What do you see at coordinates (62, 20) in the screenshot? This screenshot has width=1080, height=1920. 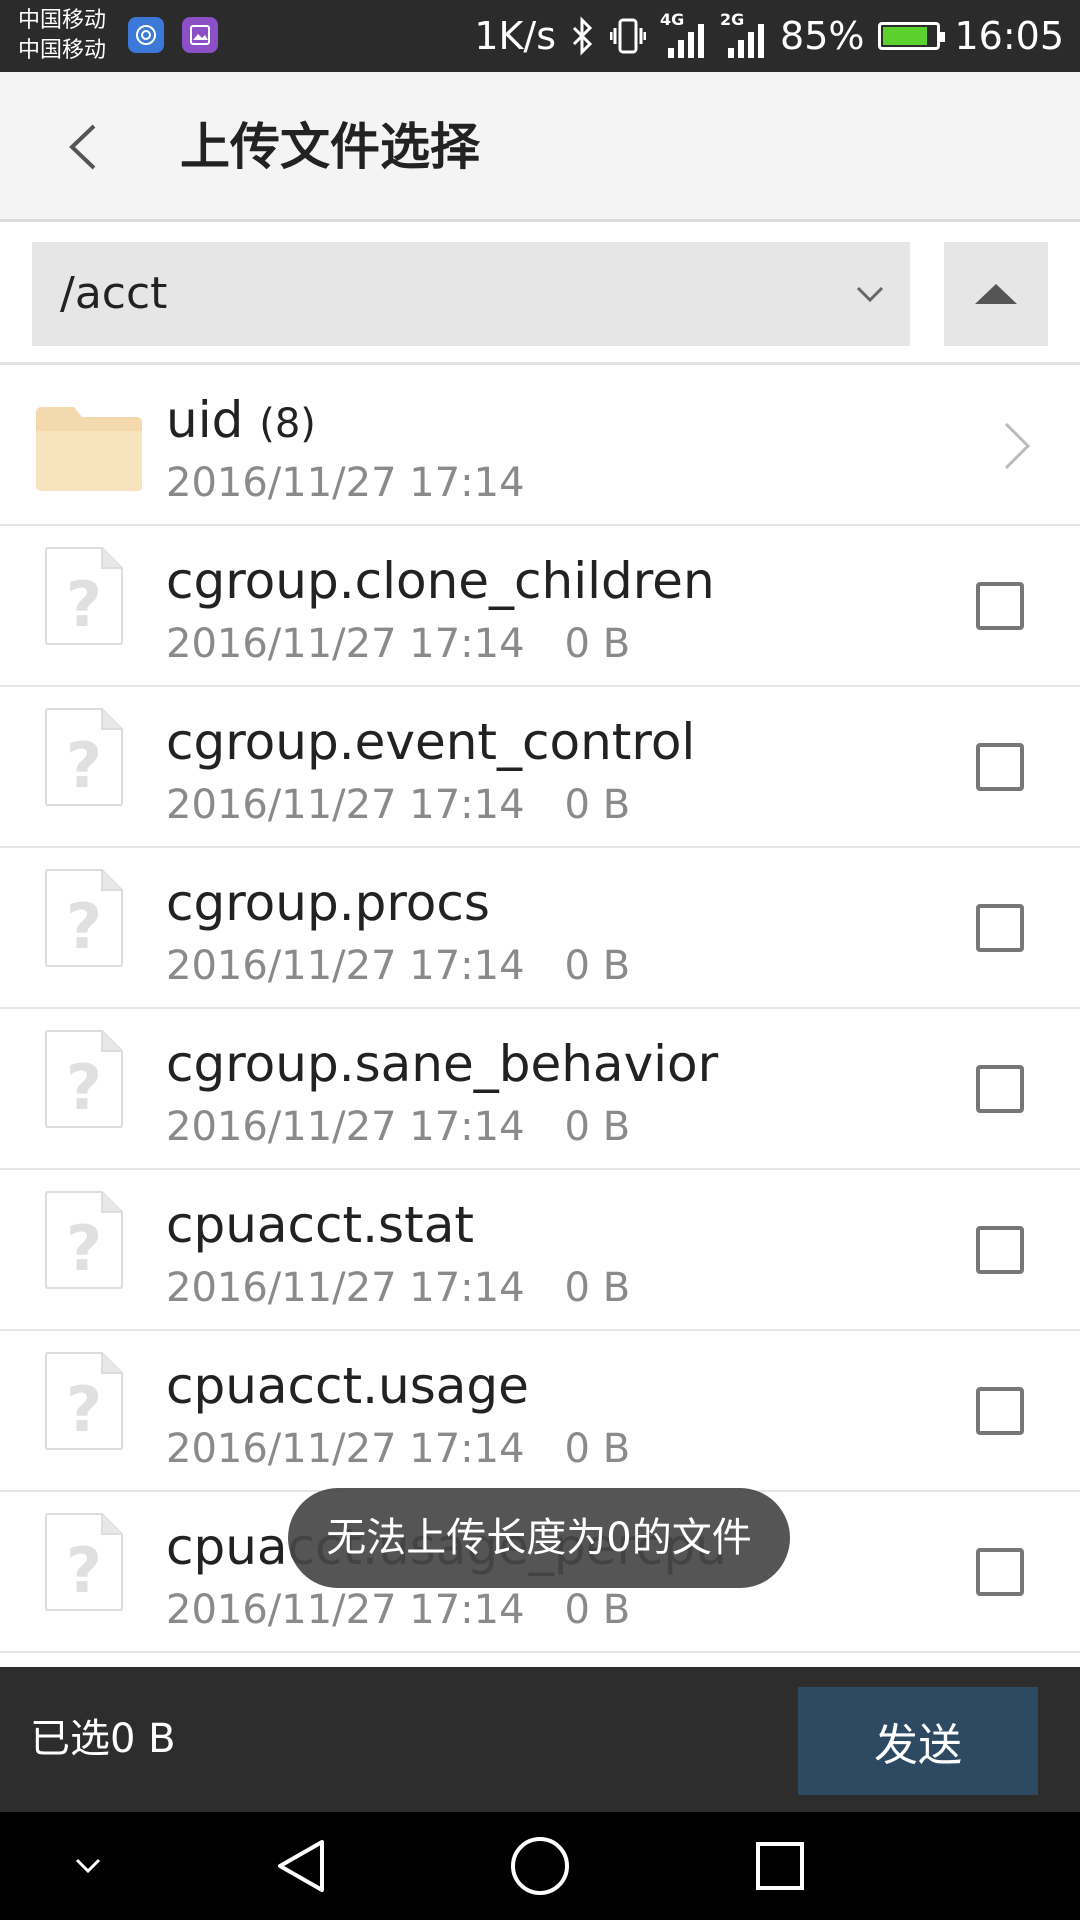 I see `carrier-1: 中国移动` at bounding box center [62, 20].